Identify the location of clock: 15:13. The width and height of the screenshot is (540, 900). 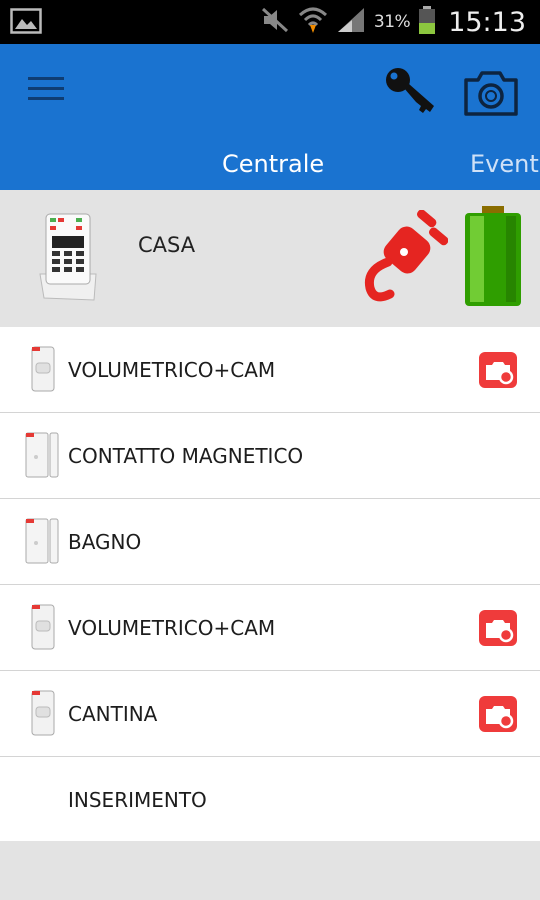
(487, 22).